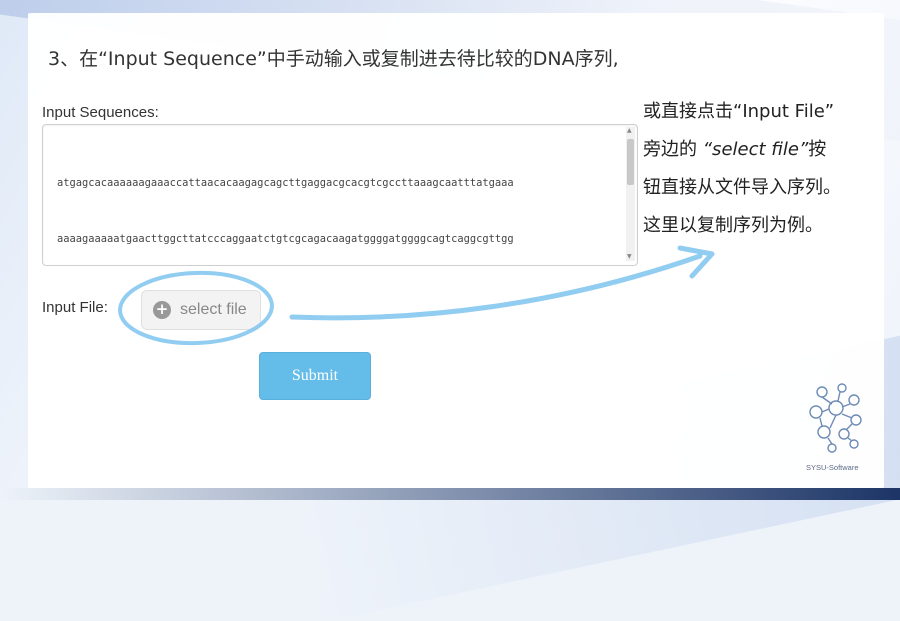  What do you see at coordinates (832, 467) in the screenshot?
I see `logo-caption: SYSU-Software` at bounding box center [832, 467].